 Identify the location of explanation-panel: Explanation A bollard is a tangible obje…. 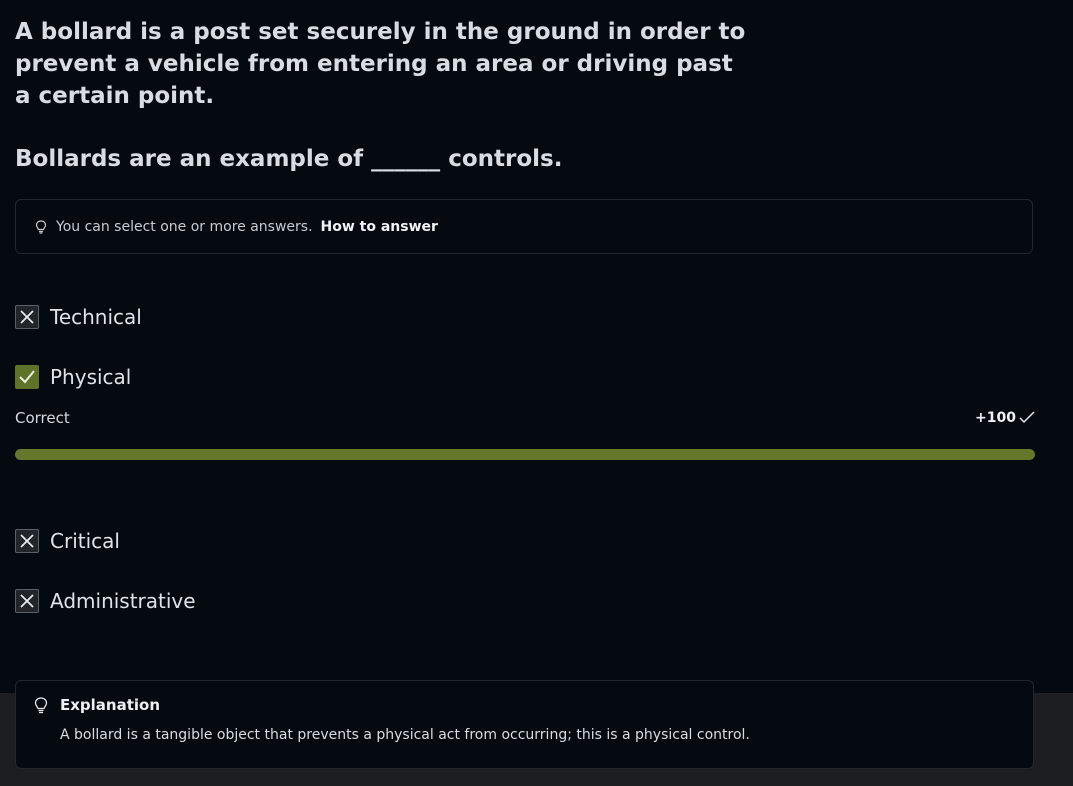
(524, 724).